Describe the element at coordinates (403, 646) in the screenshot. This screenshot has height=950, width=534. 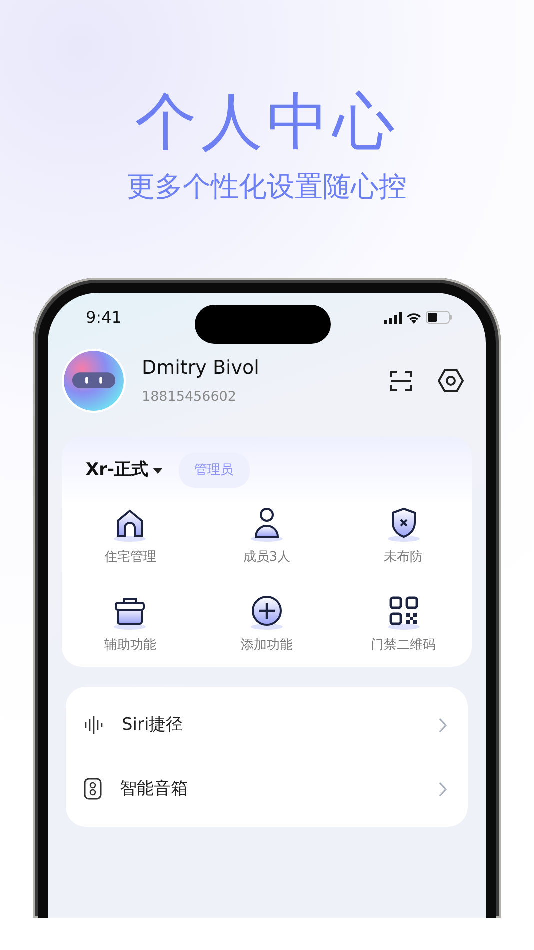
I see `shortcut-label: 门禁二维码` at that location.